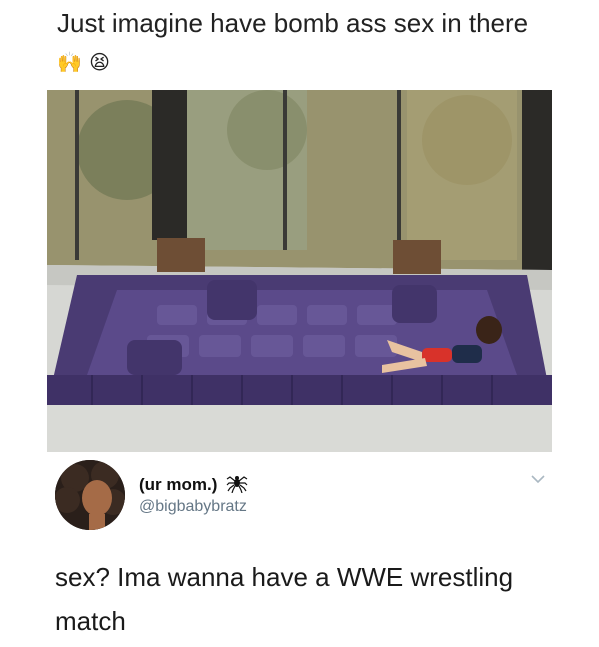  I want to click on raising-hands-emoji: 🙌, so click(69, 63).